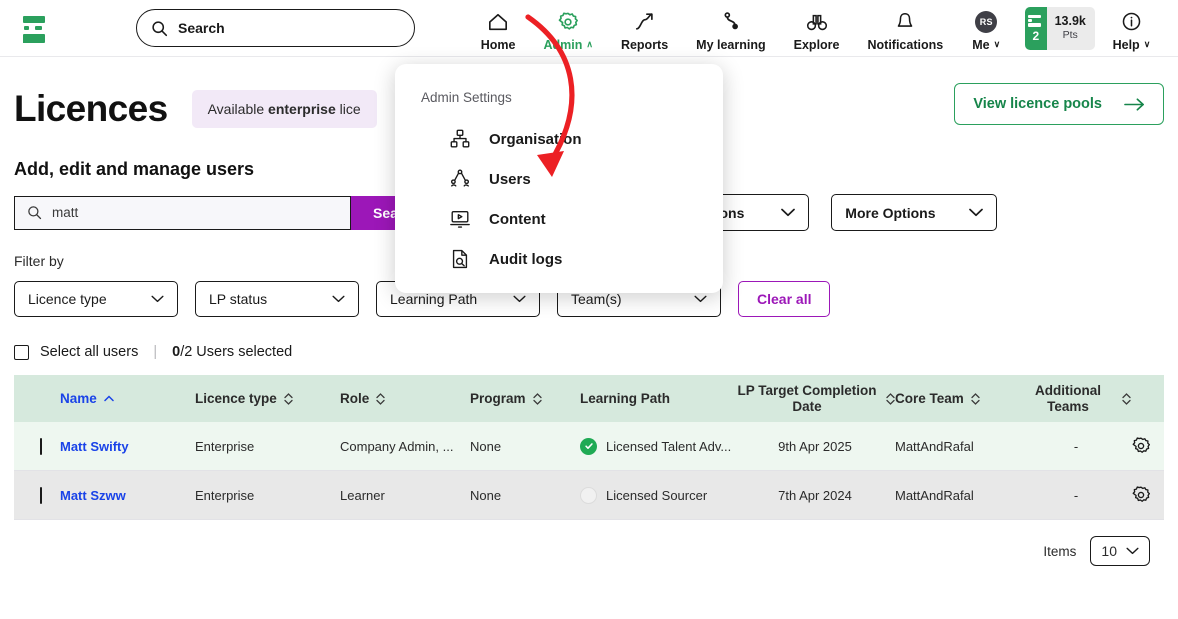 The width and height of the screenshot is (1178, 619). I want to click on header-program: Program, so click(525, 398).